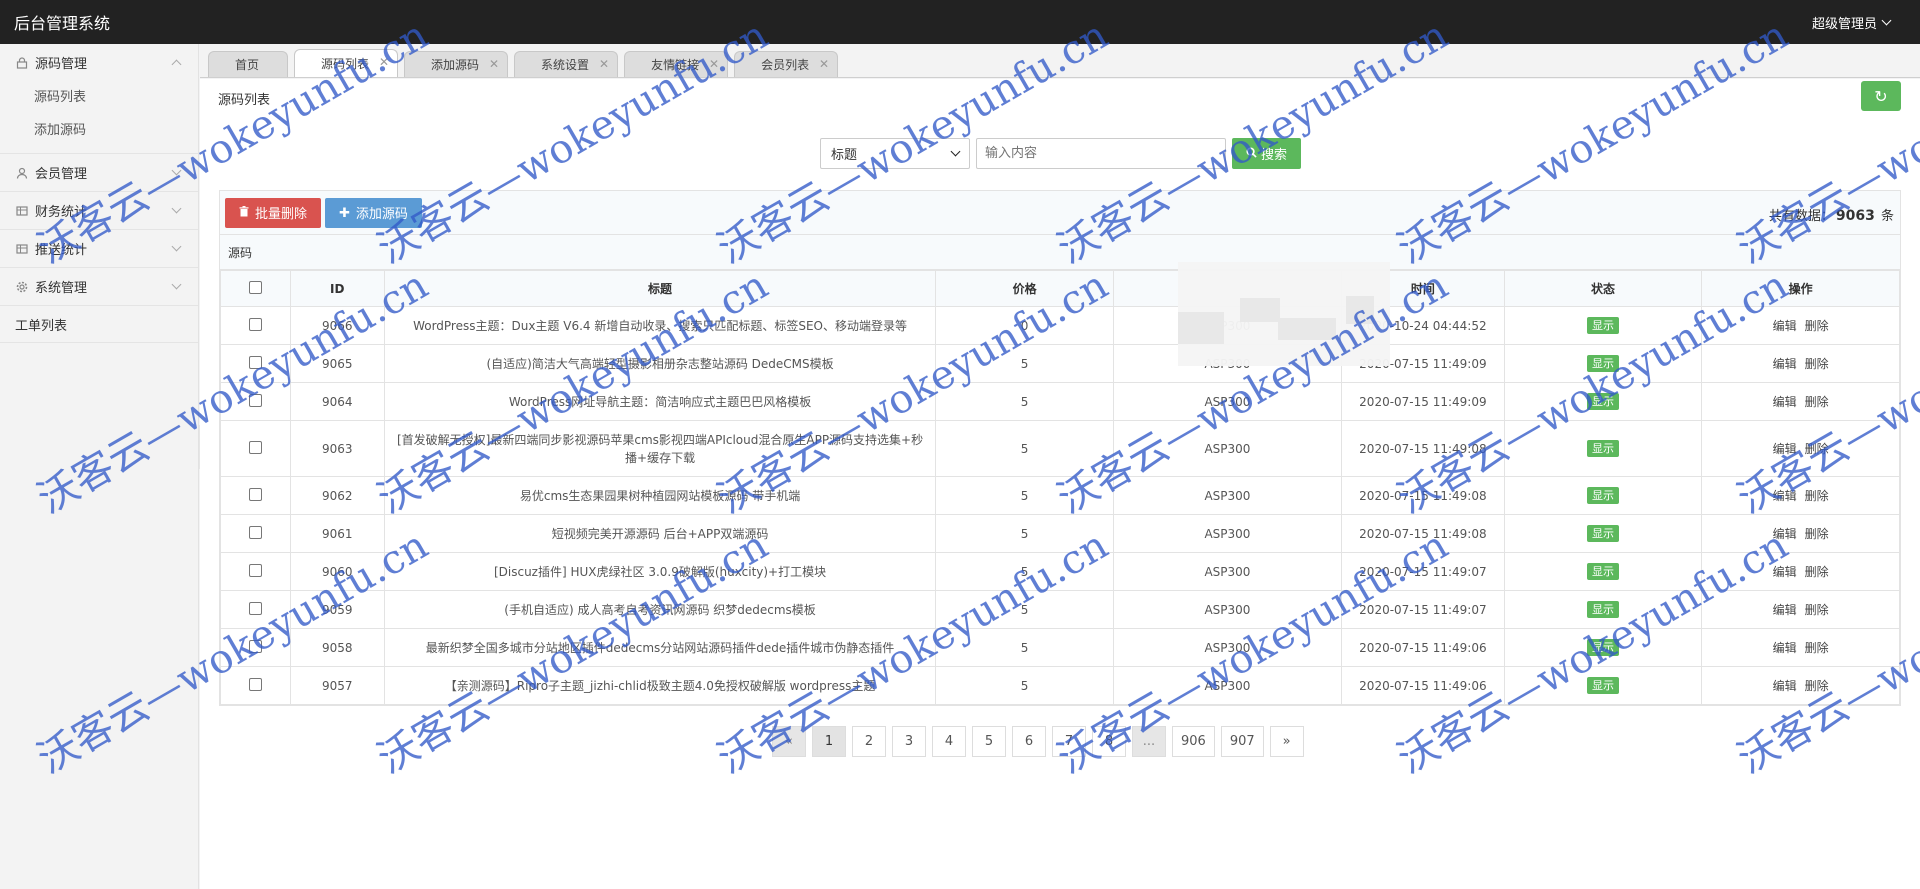  I want to click on row-price: 0, so click(1024, 325).